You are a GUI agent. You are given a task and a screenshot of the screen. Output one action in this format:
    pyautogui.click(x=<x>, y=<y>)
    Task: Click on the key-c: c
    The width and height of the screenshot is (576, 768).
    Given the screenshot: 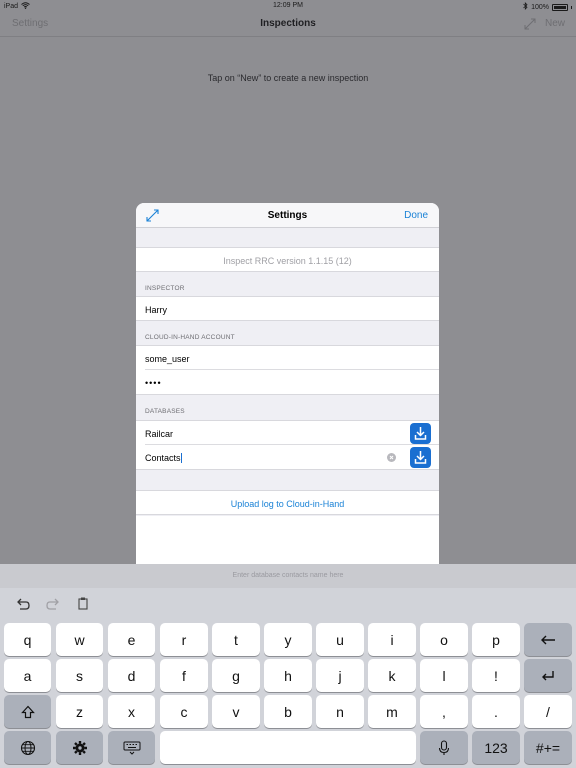 What is the action you would take?
    pyautogui.click(x=184, y=711)
    